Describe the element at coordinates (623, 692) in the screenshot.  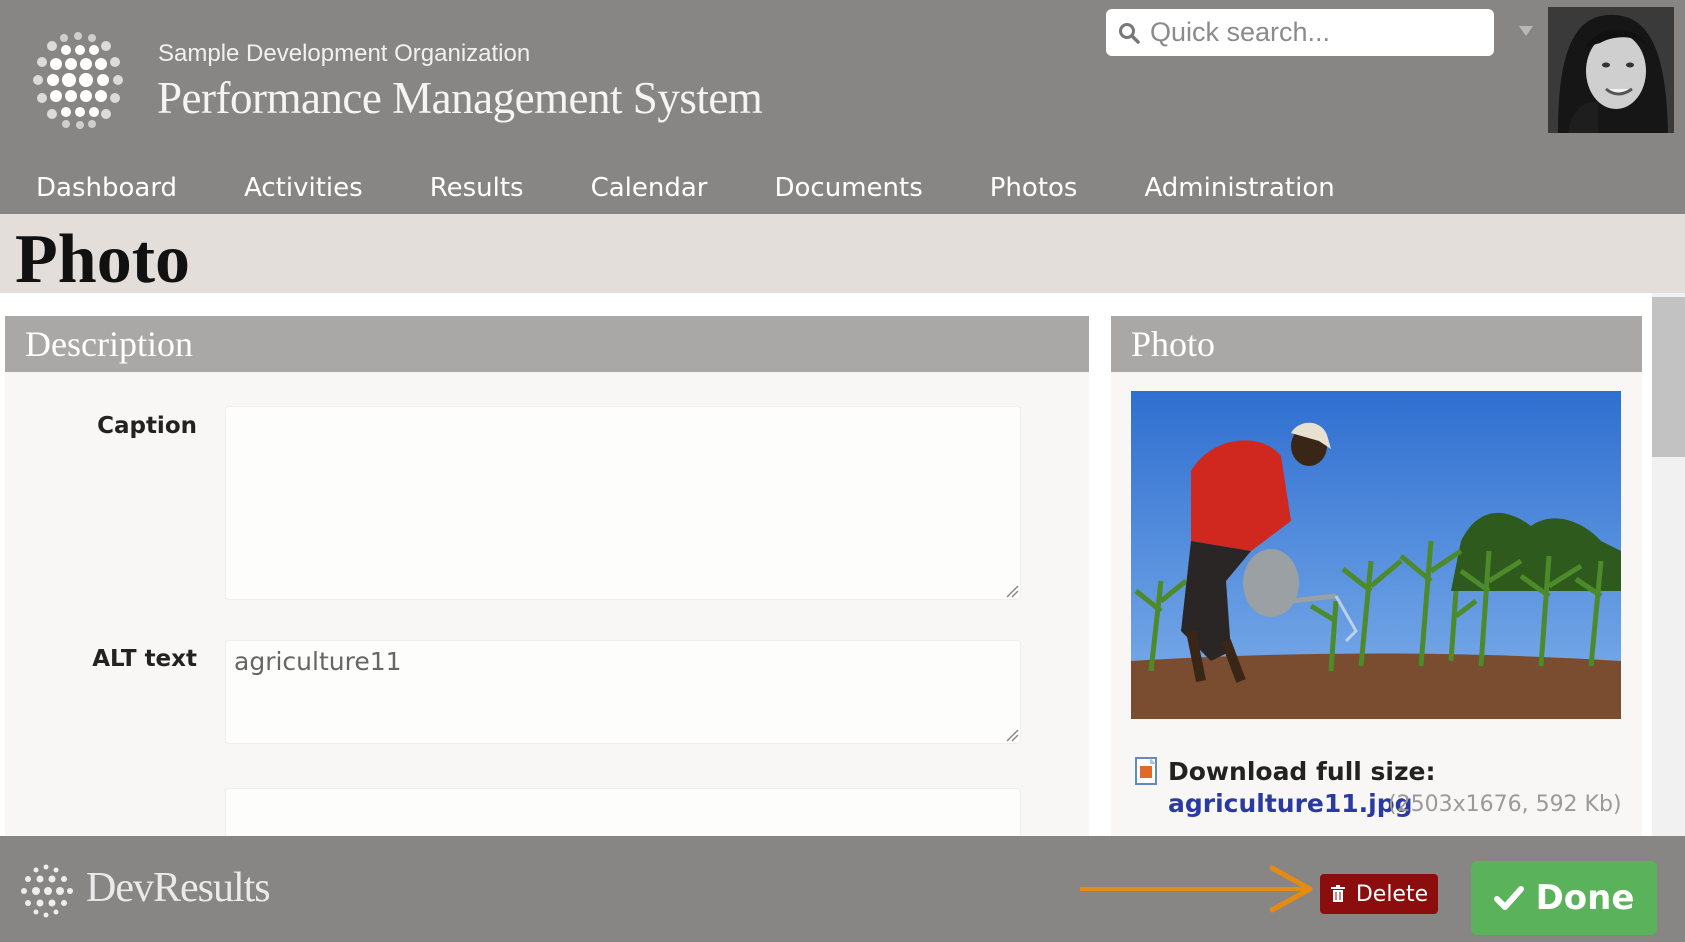
I see `alt-text-textarea: agriculture11` at that location.